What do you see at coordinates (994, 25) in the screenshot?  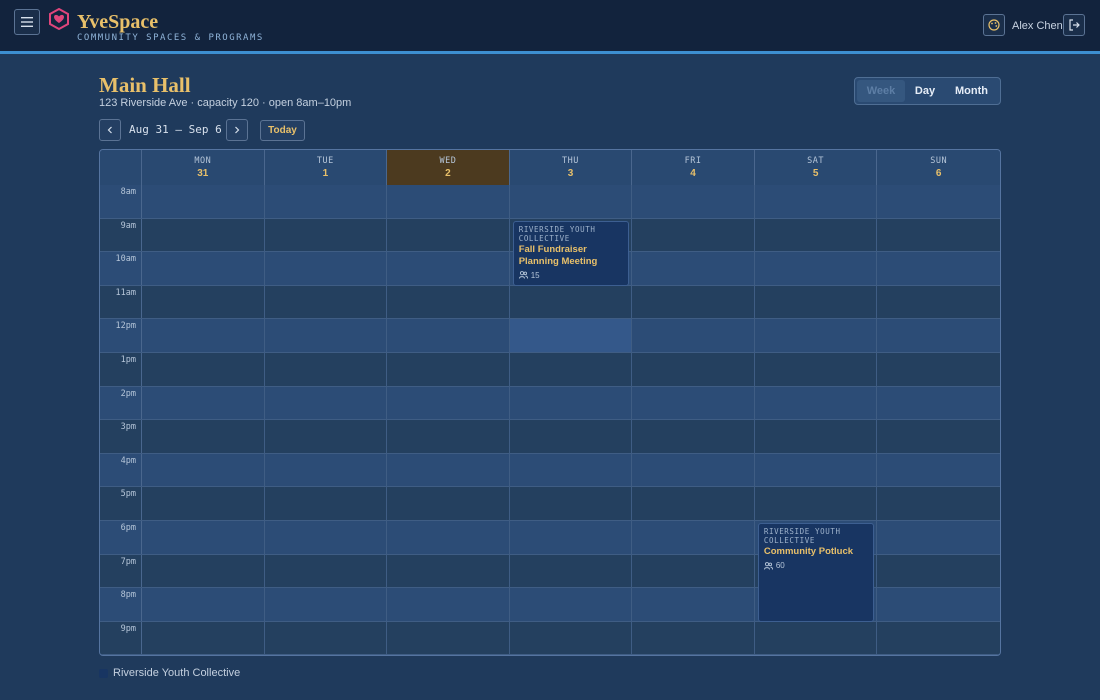 I see `theme-button` at bounding box center [994, 25].